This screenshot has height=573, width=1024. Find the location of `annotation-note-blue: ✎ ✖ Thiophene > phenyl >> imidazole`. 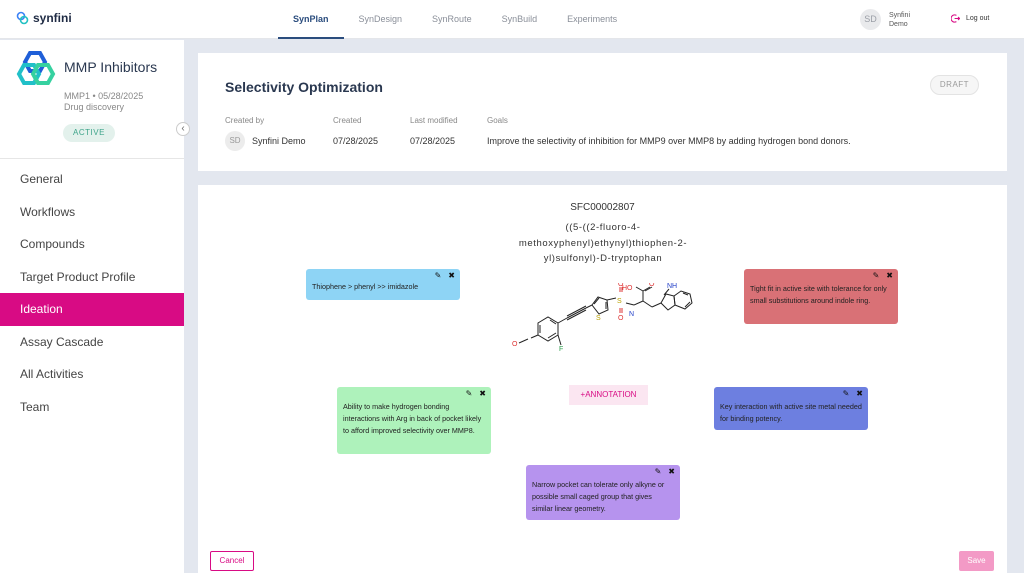

annotation-note-blue: ✎ ✖ Thiophene > phenyl >> imidazole is located at coordinates (383, 284).